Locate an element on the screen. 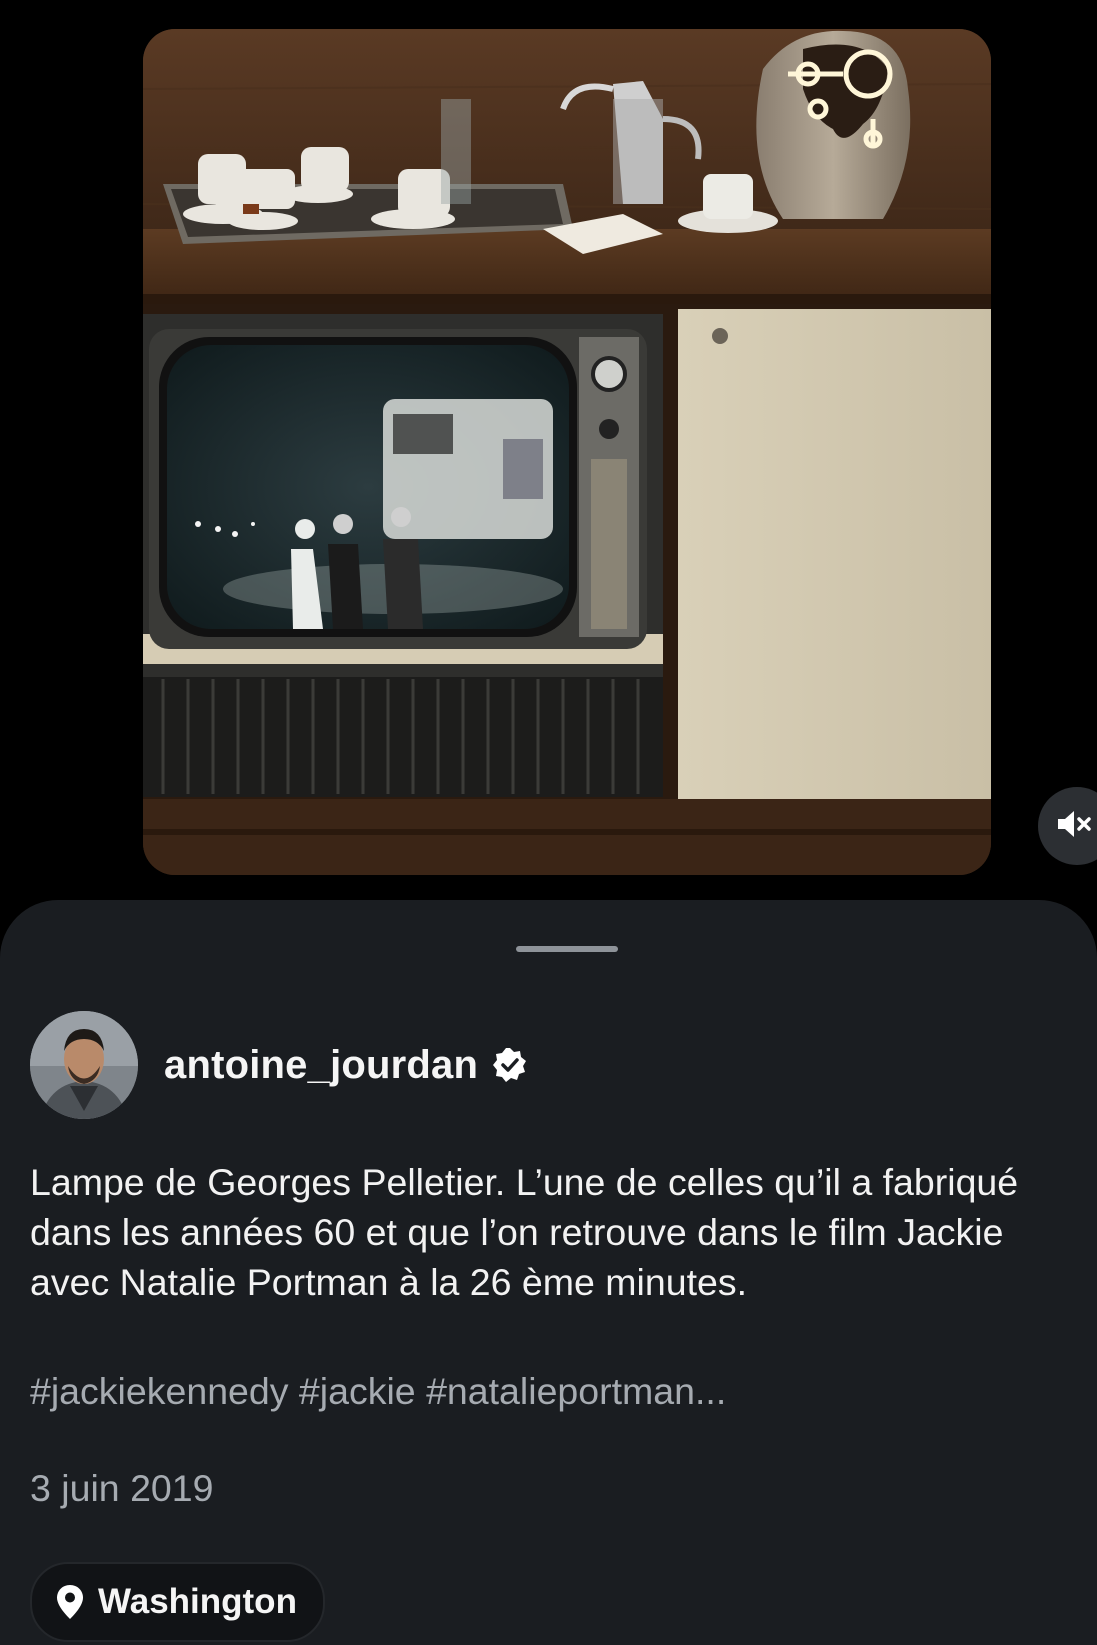  location-chip: Washington is located at coordinates (177, 1602).